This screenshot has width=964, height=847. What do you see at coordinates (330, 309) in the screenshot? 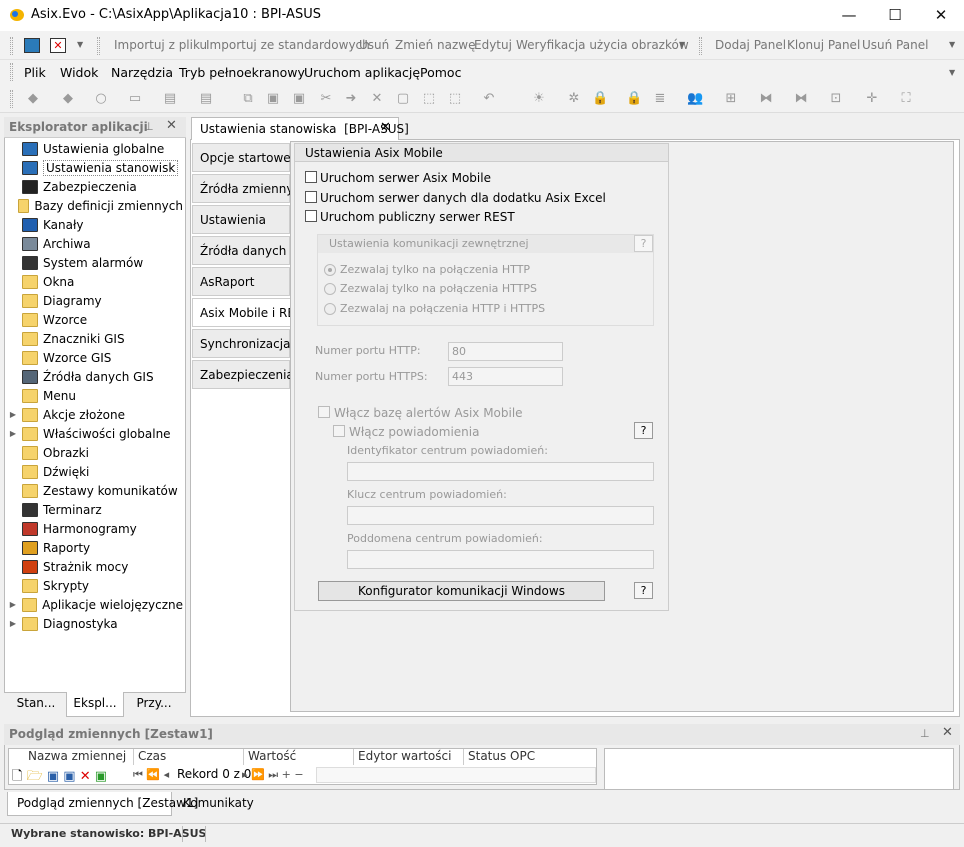
I see `radio-both` at bounding box center [330, 309].